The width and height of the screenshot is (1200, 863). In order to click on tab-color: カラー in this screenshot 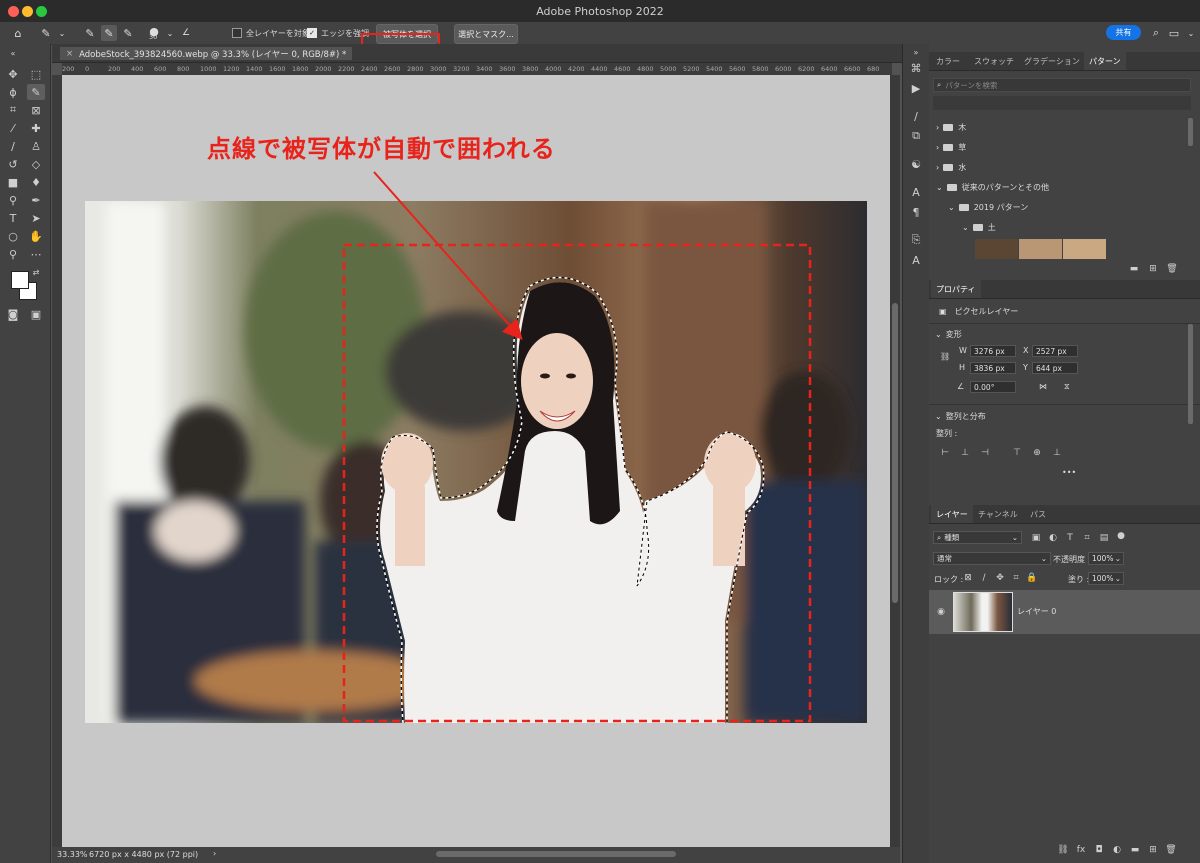, I will do `click(948, 61)`.